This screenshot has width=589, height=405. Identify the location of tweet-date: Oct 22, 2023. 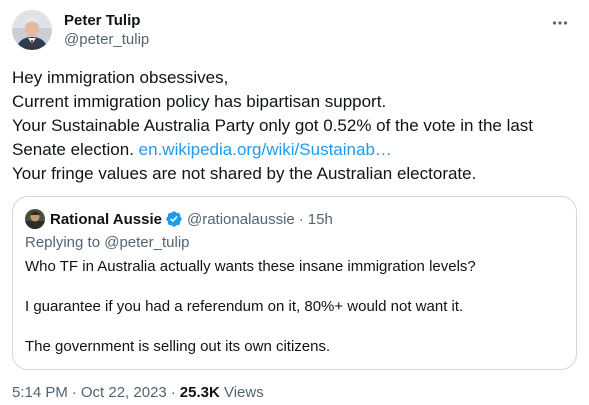
(124, 392).